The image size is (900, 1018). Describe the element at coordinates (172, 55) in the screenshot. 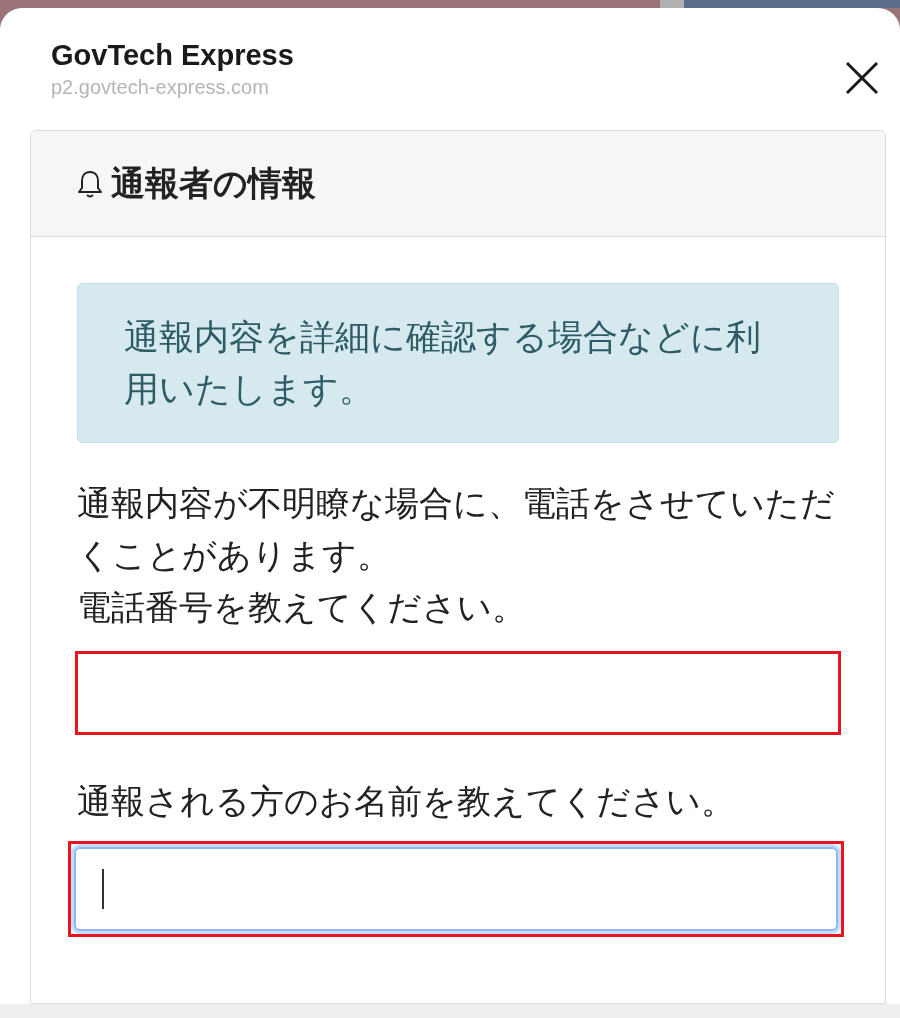

I see `site-title: GovTech Express` at that location.